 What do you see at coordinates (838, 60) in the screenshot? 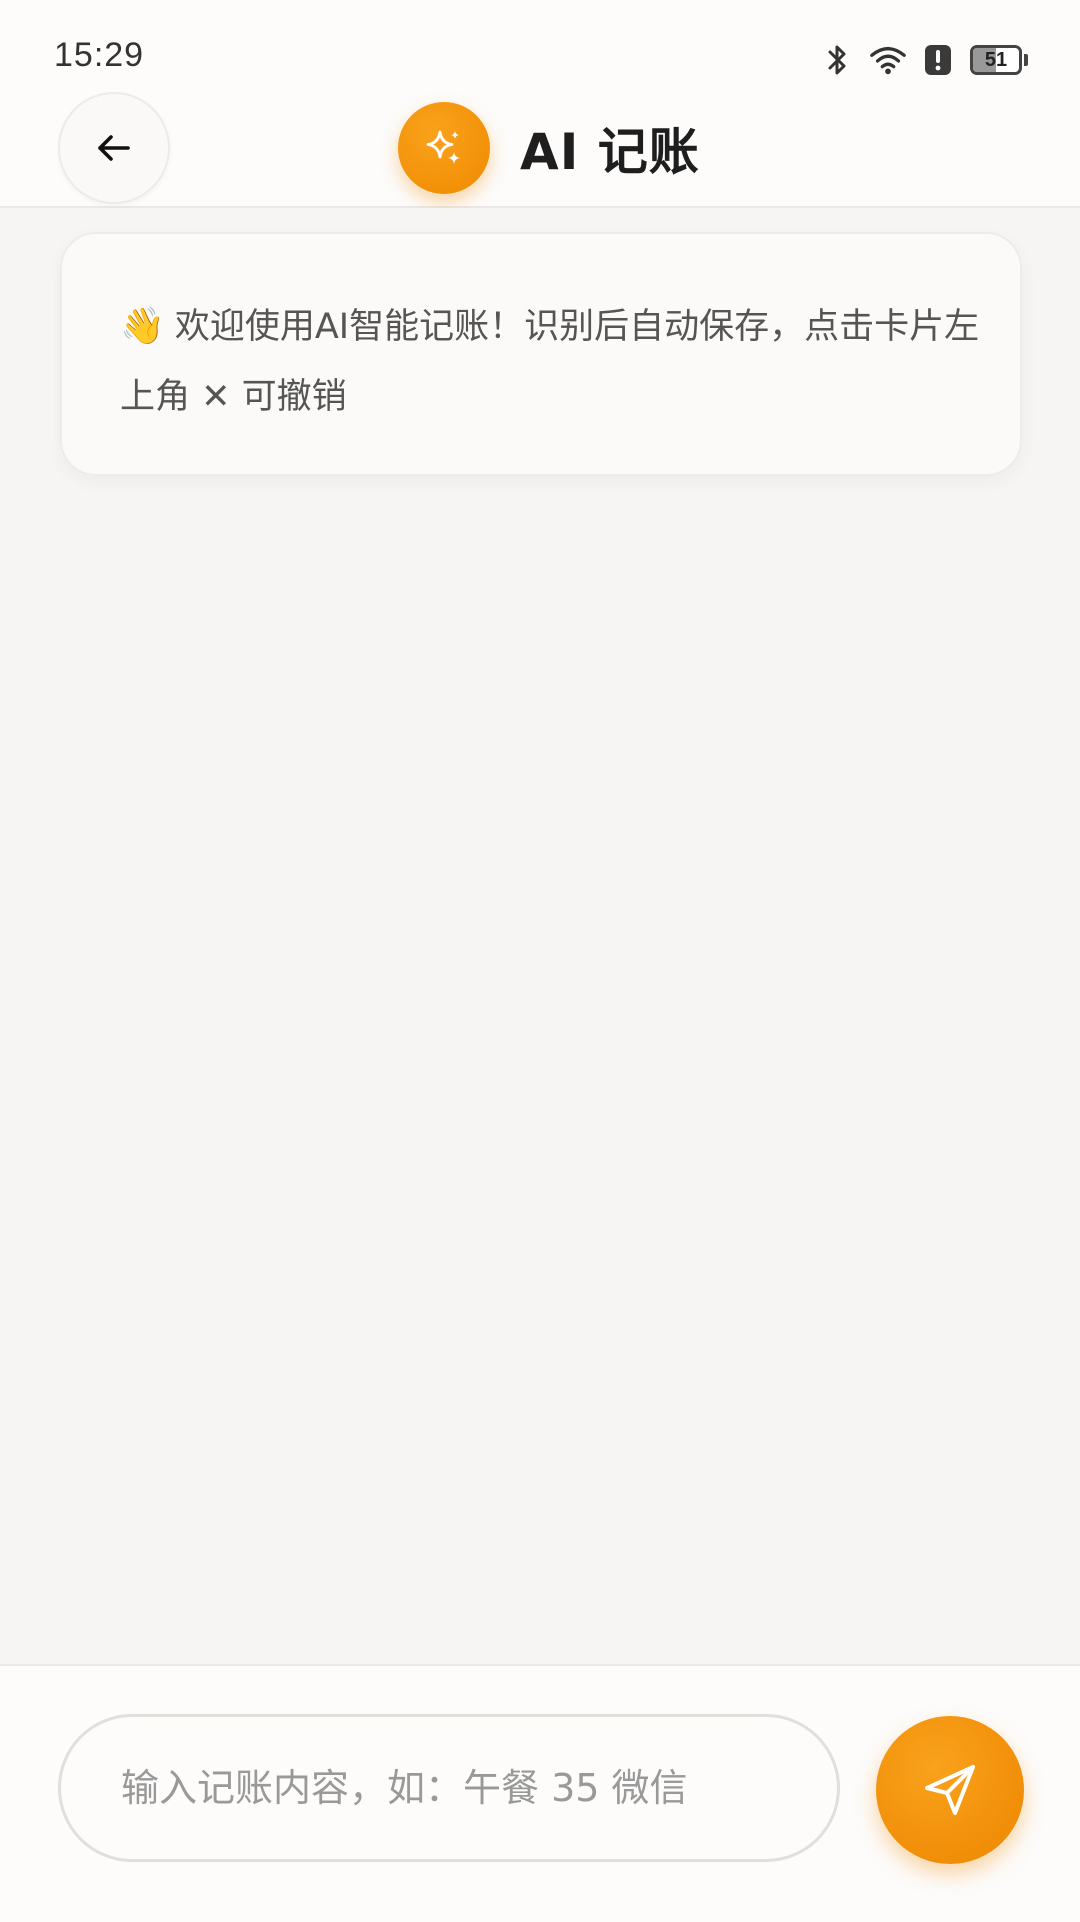
I see `bluetooth-icon` at bounding box center [838, 60].